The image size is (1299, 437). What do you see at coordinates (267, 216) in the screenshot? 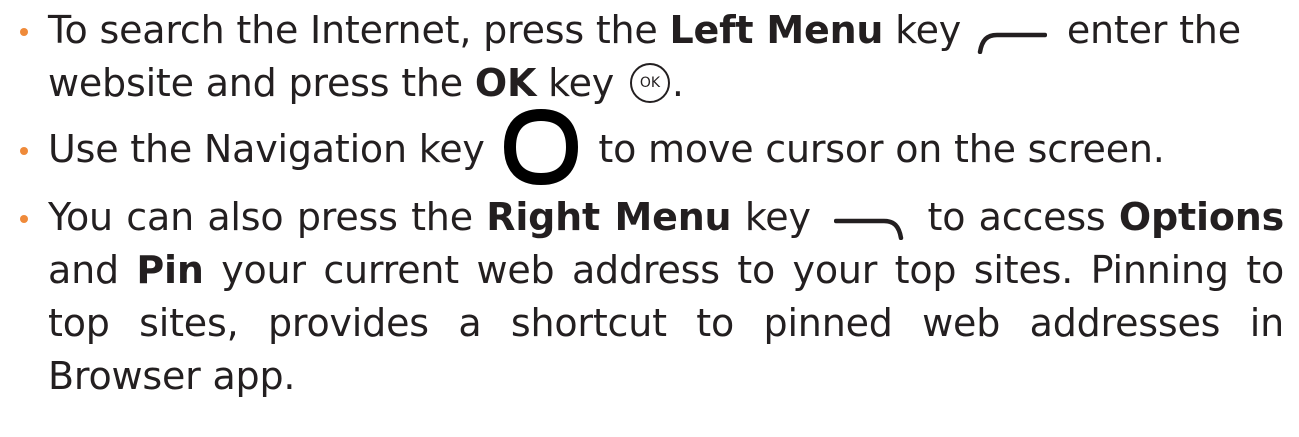
I see `item-text: You can also press the` at bounding box center [267, 216].